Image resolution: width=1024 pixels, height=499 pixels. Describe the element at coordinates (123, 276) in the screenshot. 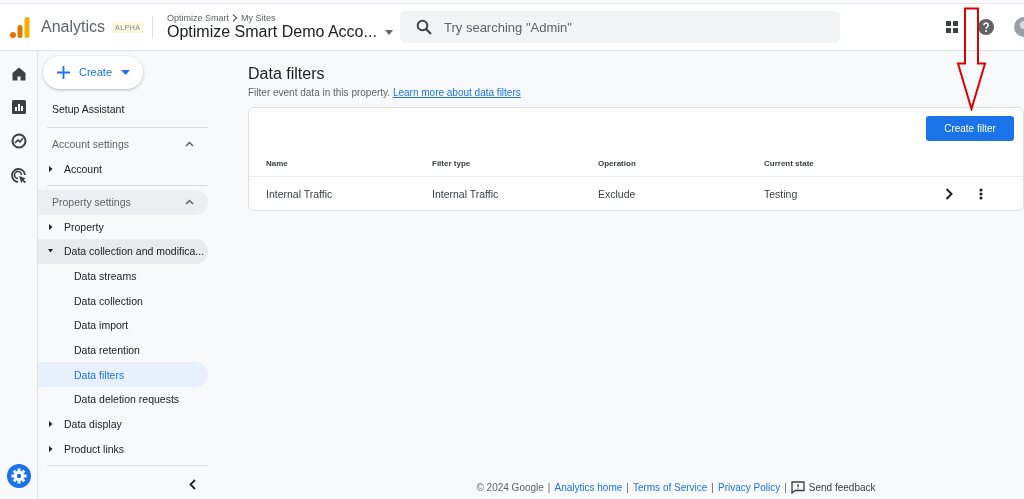

I see `nav-subitem: Data streams` at that location.